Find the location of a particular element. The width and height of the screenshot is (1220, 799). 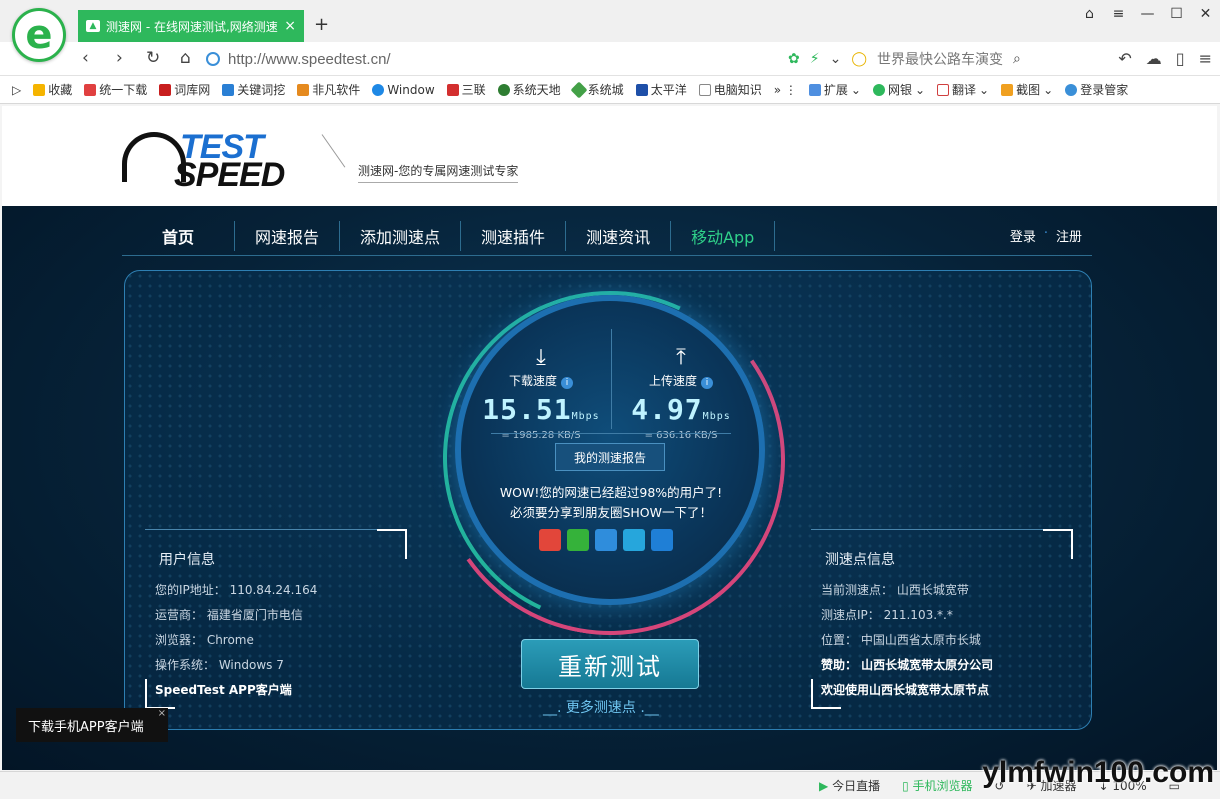

search-icon: ⌕ is located at coordinates (1017, 59).